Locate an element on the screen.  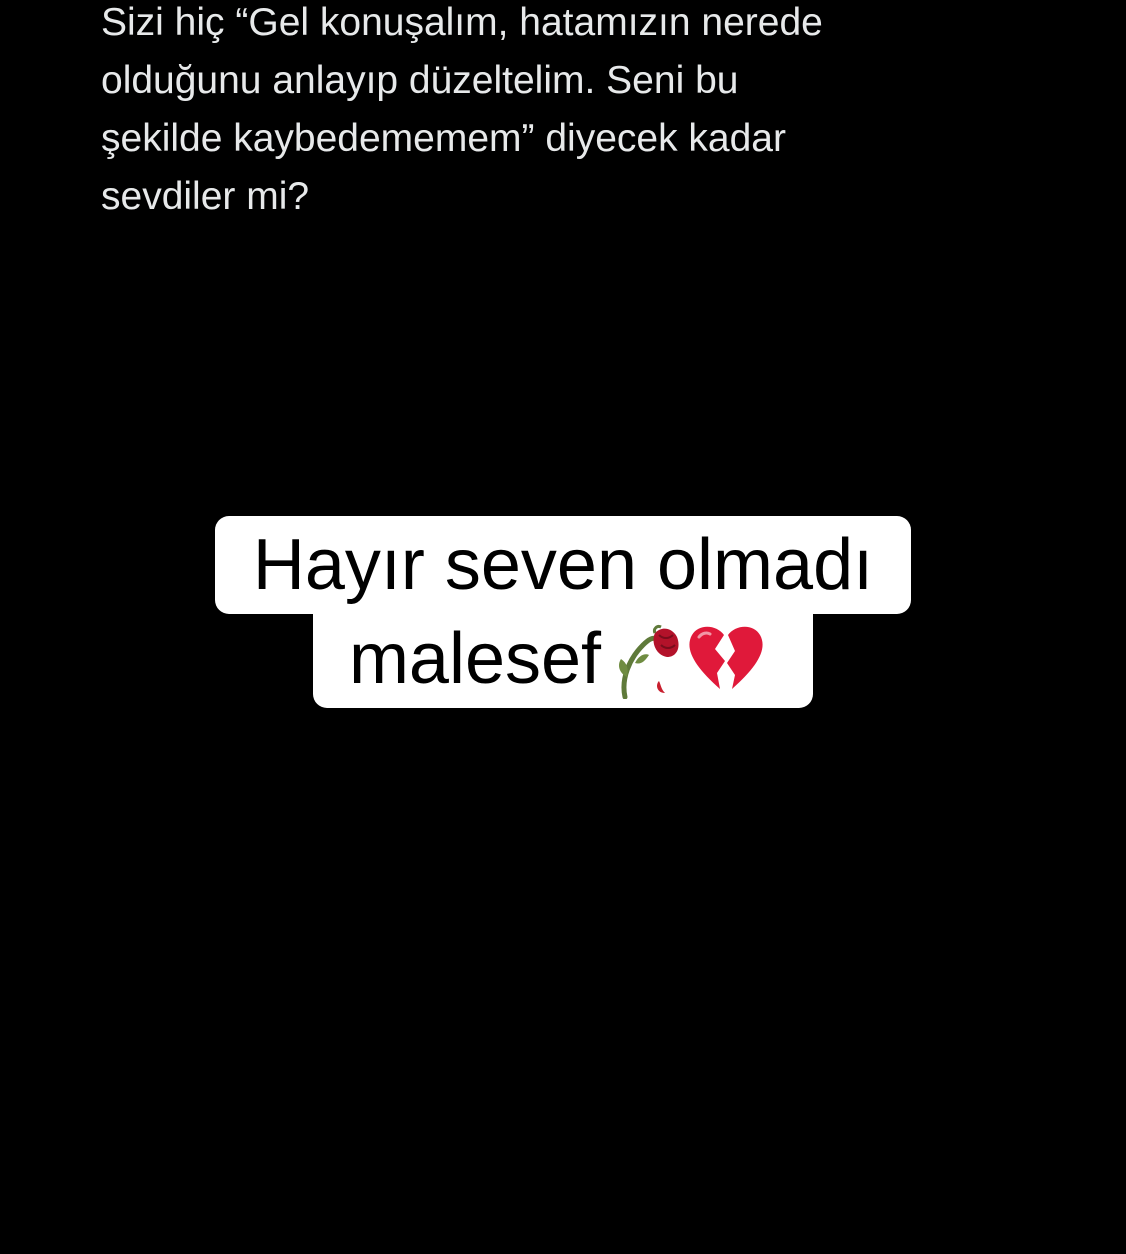
tweet-line: sevdiler mi? is located at coordinates (205, 196).